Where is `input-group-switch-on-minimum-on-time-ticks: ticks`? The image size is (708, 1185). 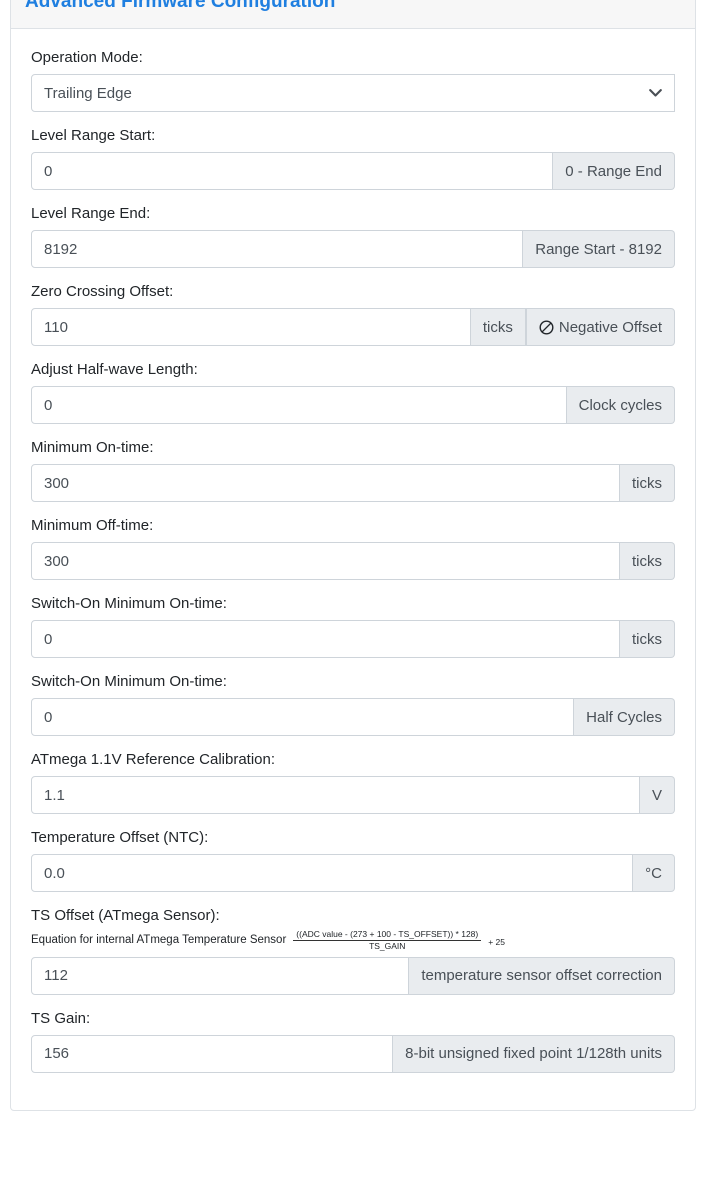 input-group-switch-on-minimum-on-time-ticks: ticks is located at coordinates (353, 639).